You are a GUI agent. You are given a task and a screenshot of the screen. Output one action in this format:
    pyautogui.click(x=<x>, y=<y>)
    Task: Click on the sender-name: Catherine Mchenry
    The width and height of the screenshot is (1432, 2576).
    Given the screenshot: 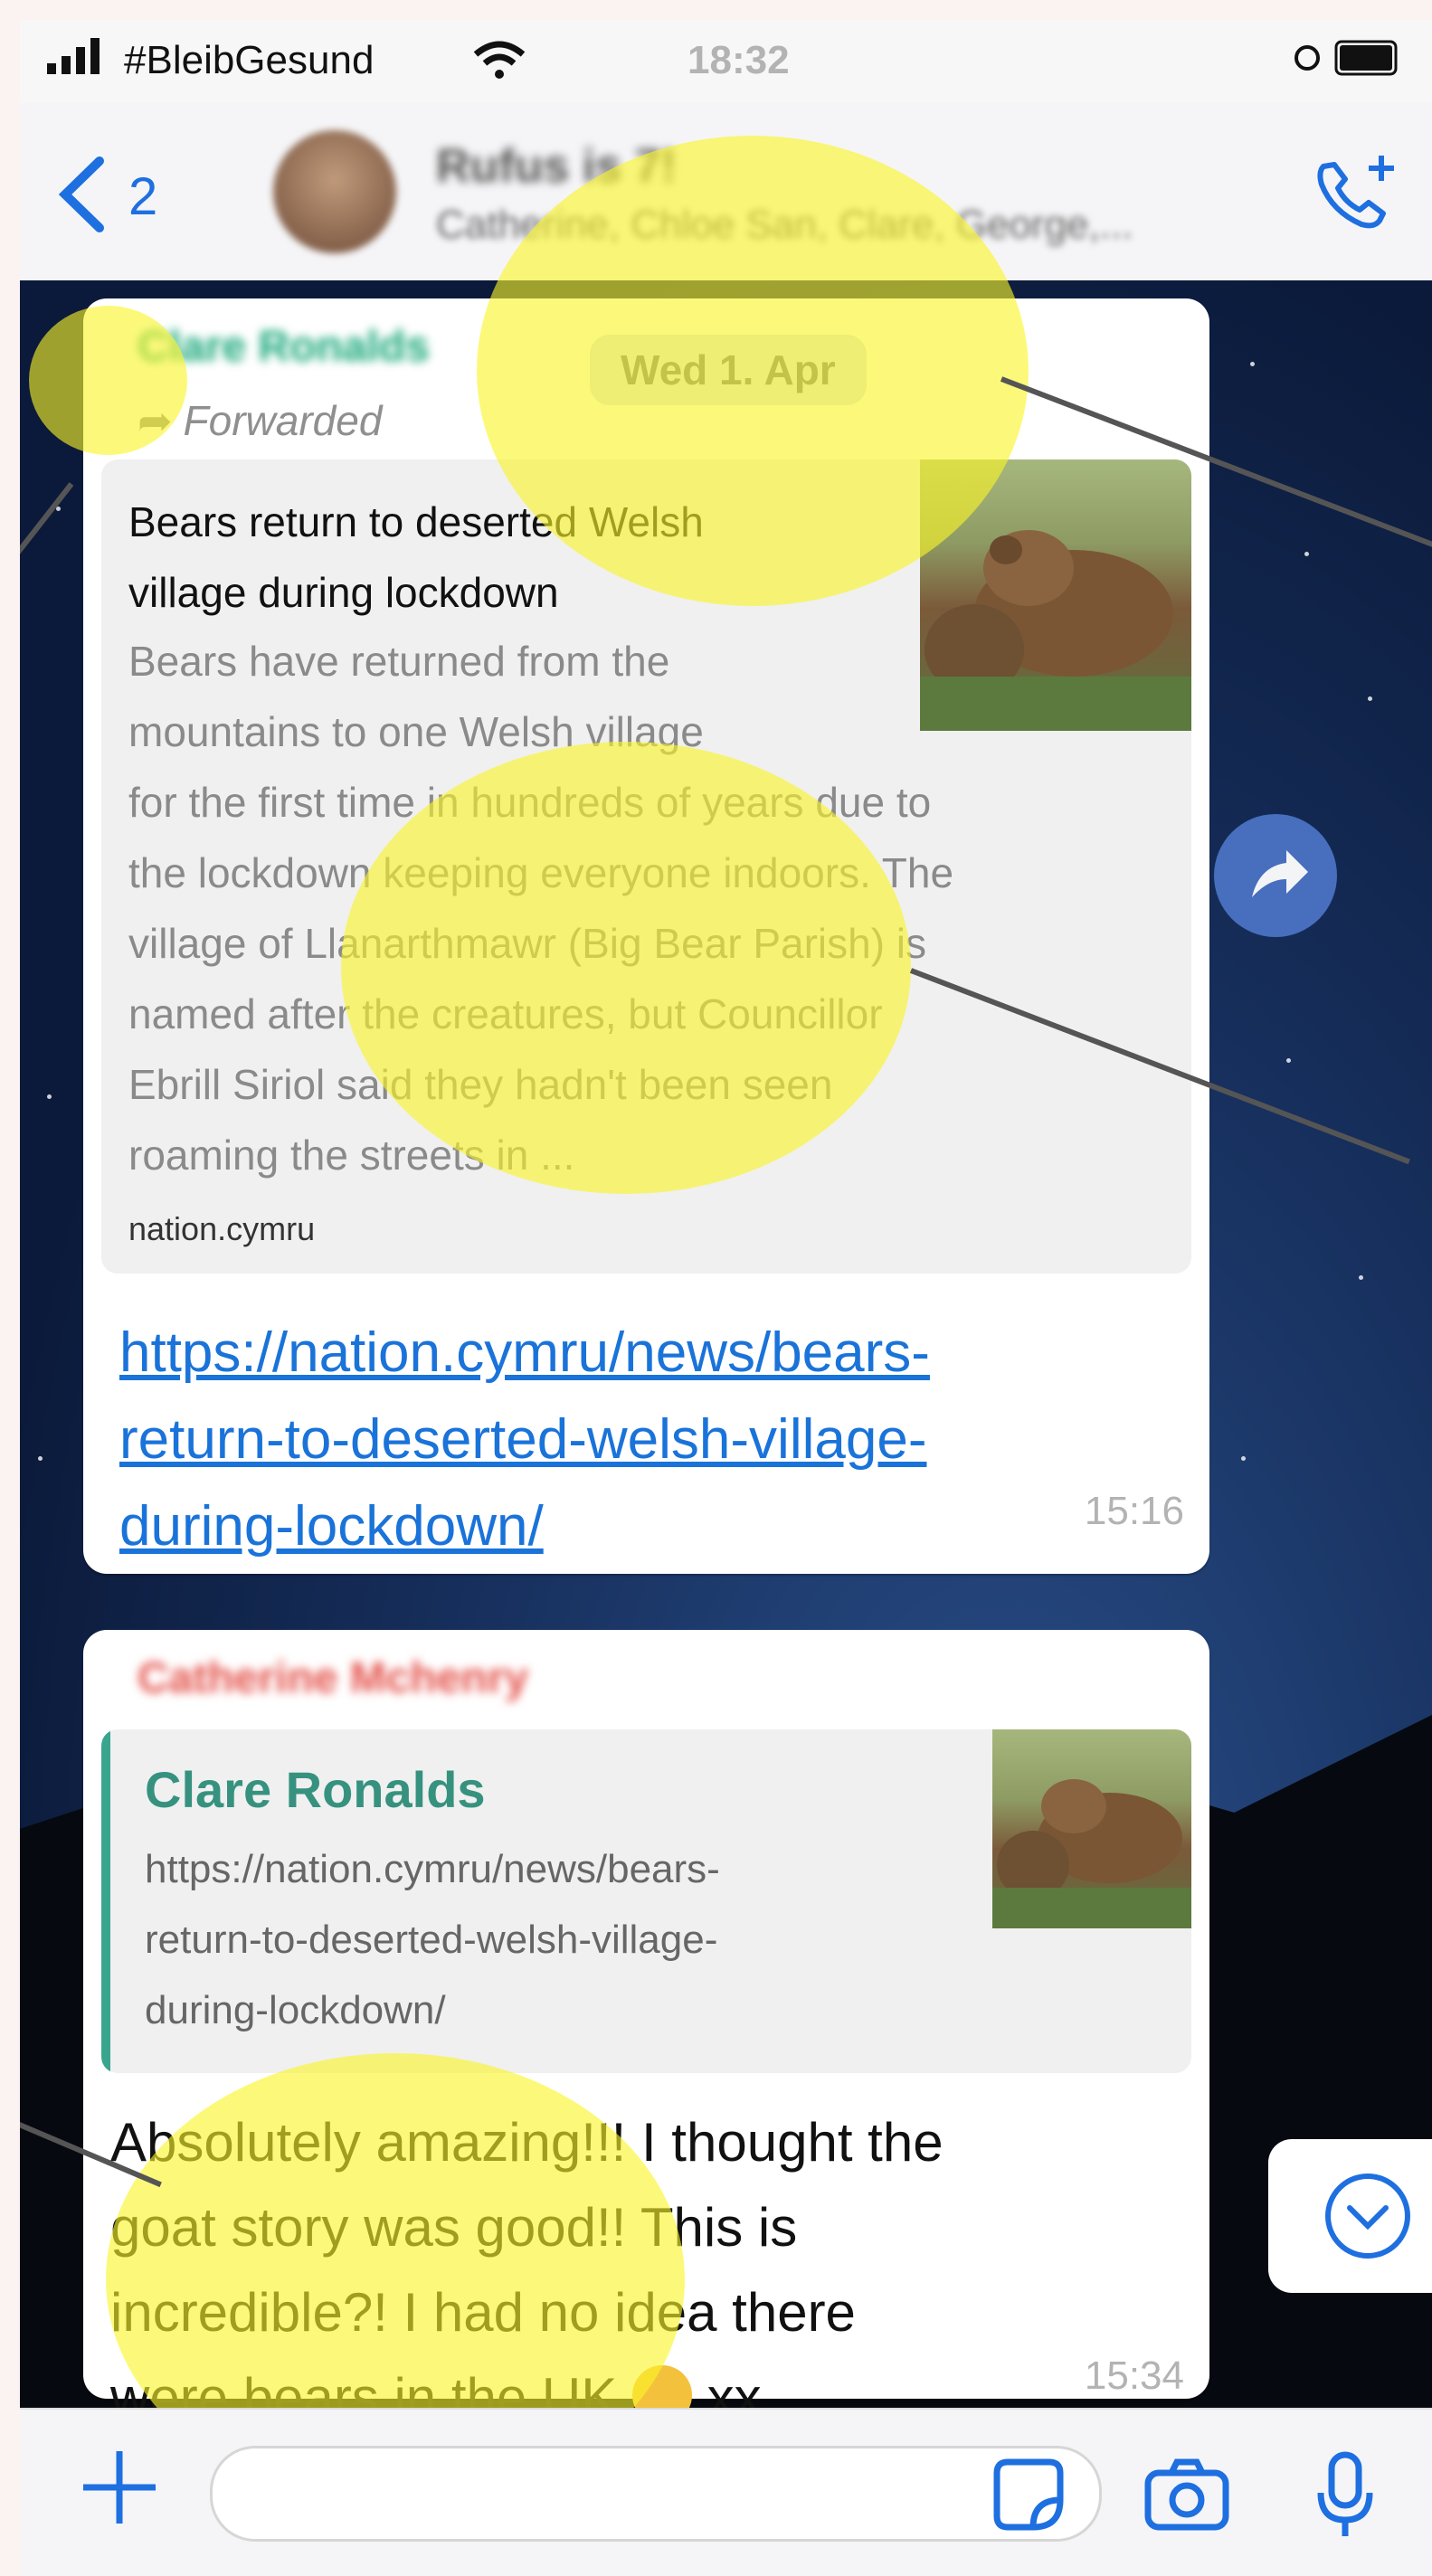 What is the action you would take?
    pyautogui.click(x=333, y=1678)
    